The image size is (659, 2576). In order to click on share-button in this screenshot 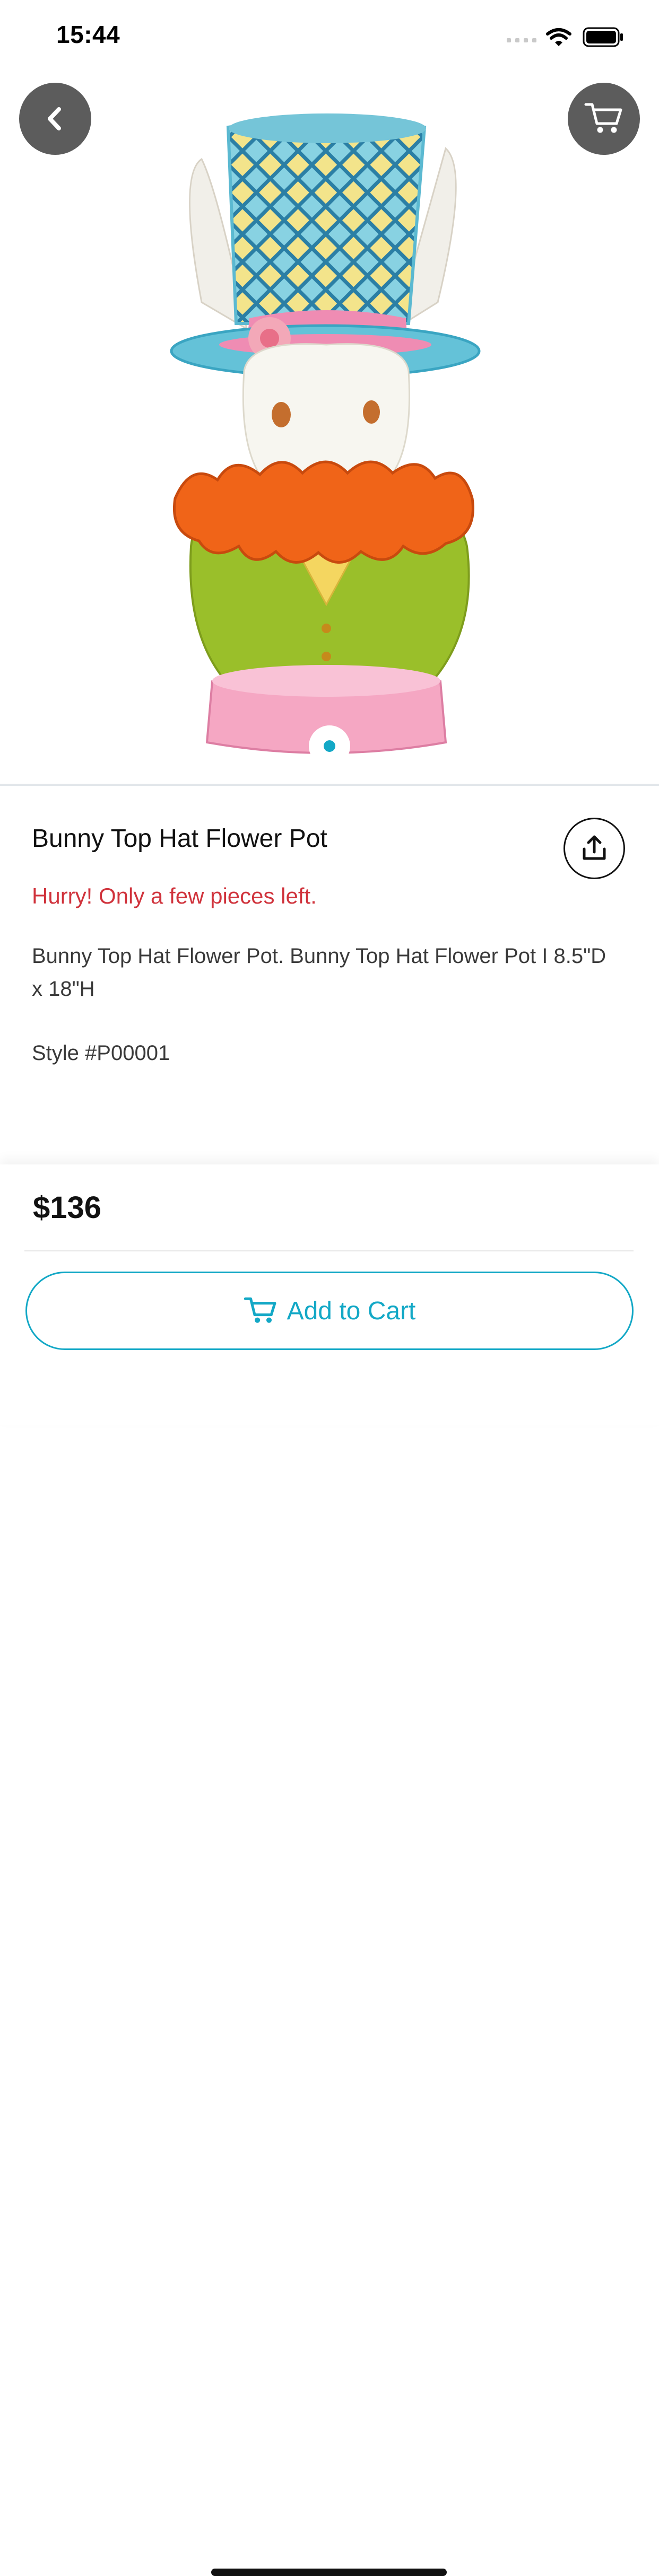, I will do `click(594, 848)`.